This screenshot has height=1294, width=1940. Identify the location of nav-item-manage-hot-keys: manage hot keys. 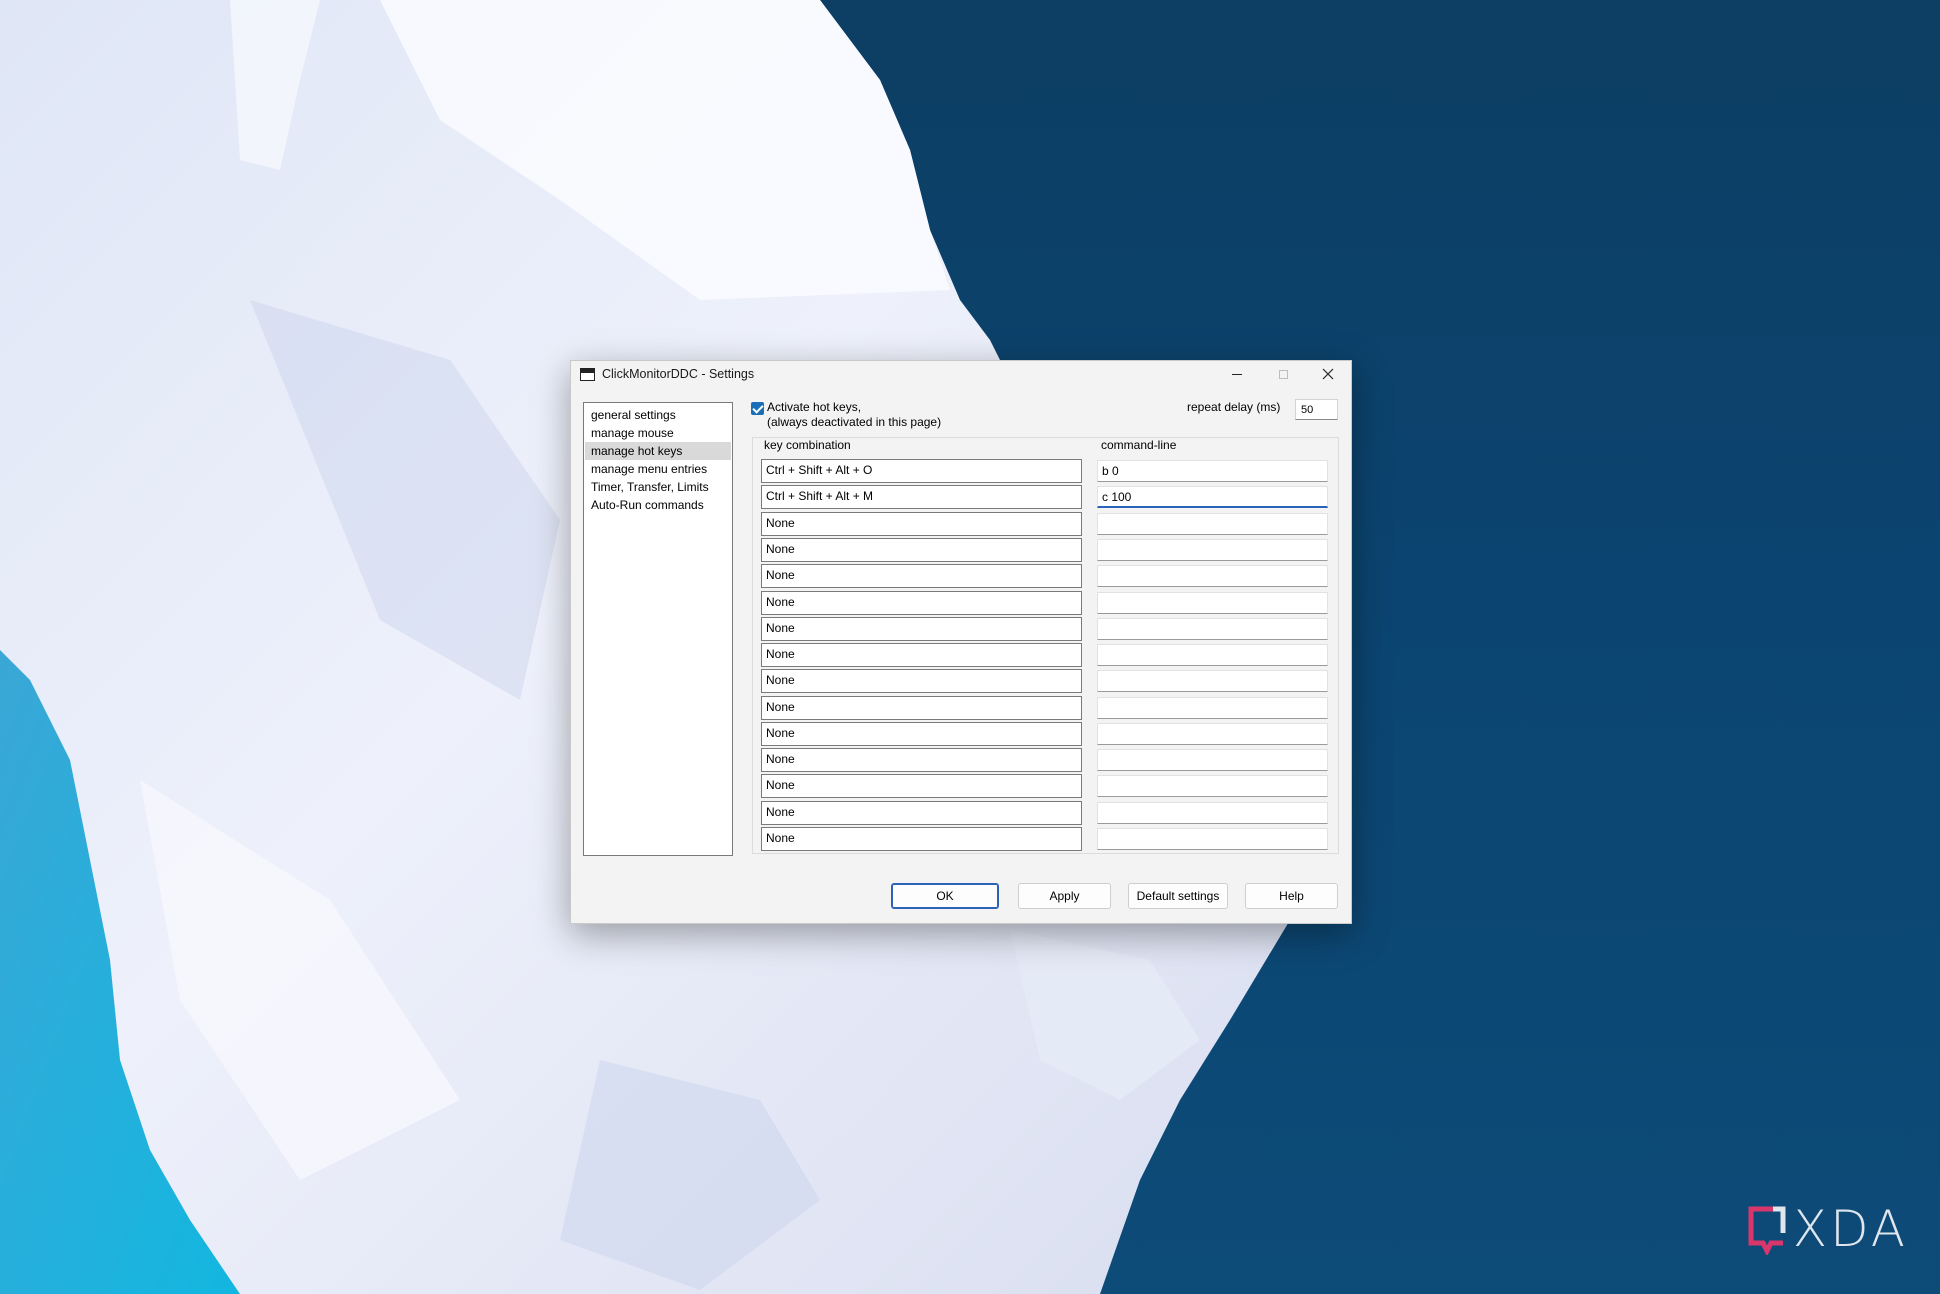
(658, 451).